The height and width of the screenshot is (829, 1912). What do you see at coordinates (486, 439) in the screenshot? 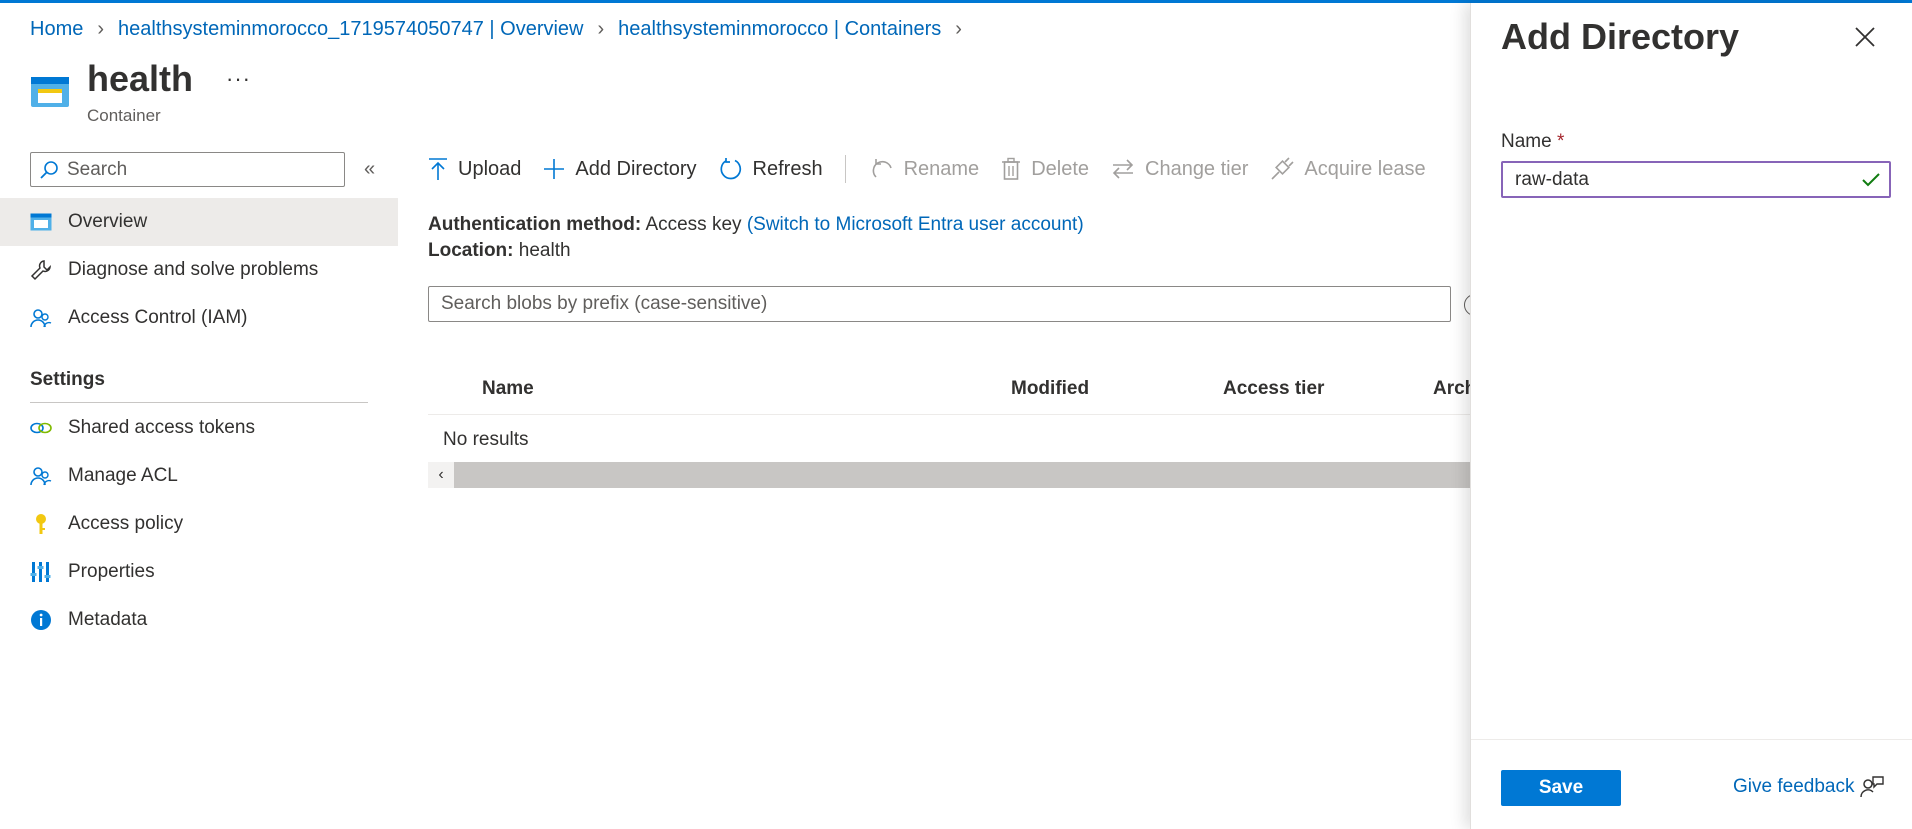
I see `empty-state-text: No results` at bounding box center [486, 439].